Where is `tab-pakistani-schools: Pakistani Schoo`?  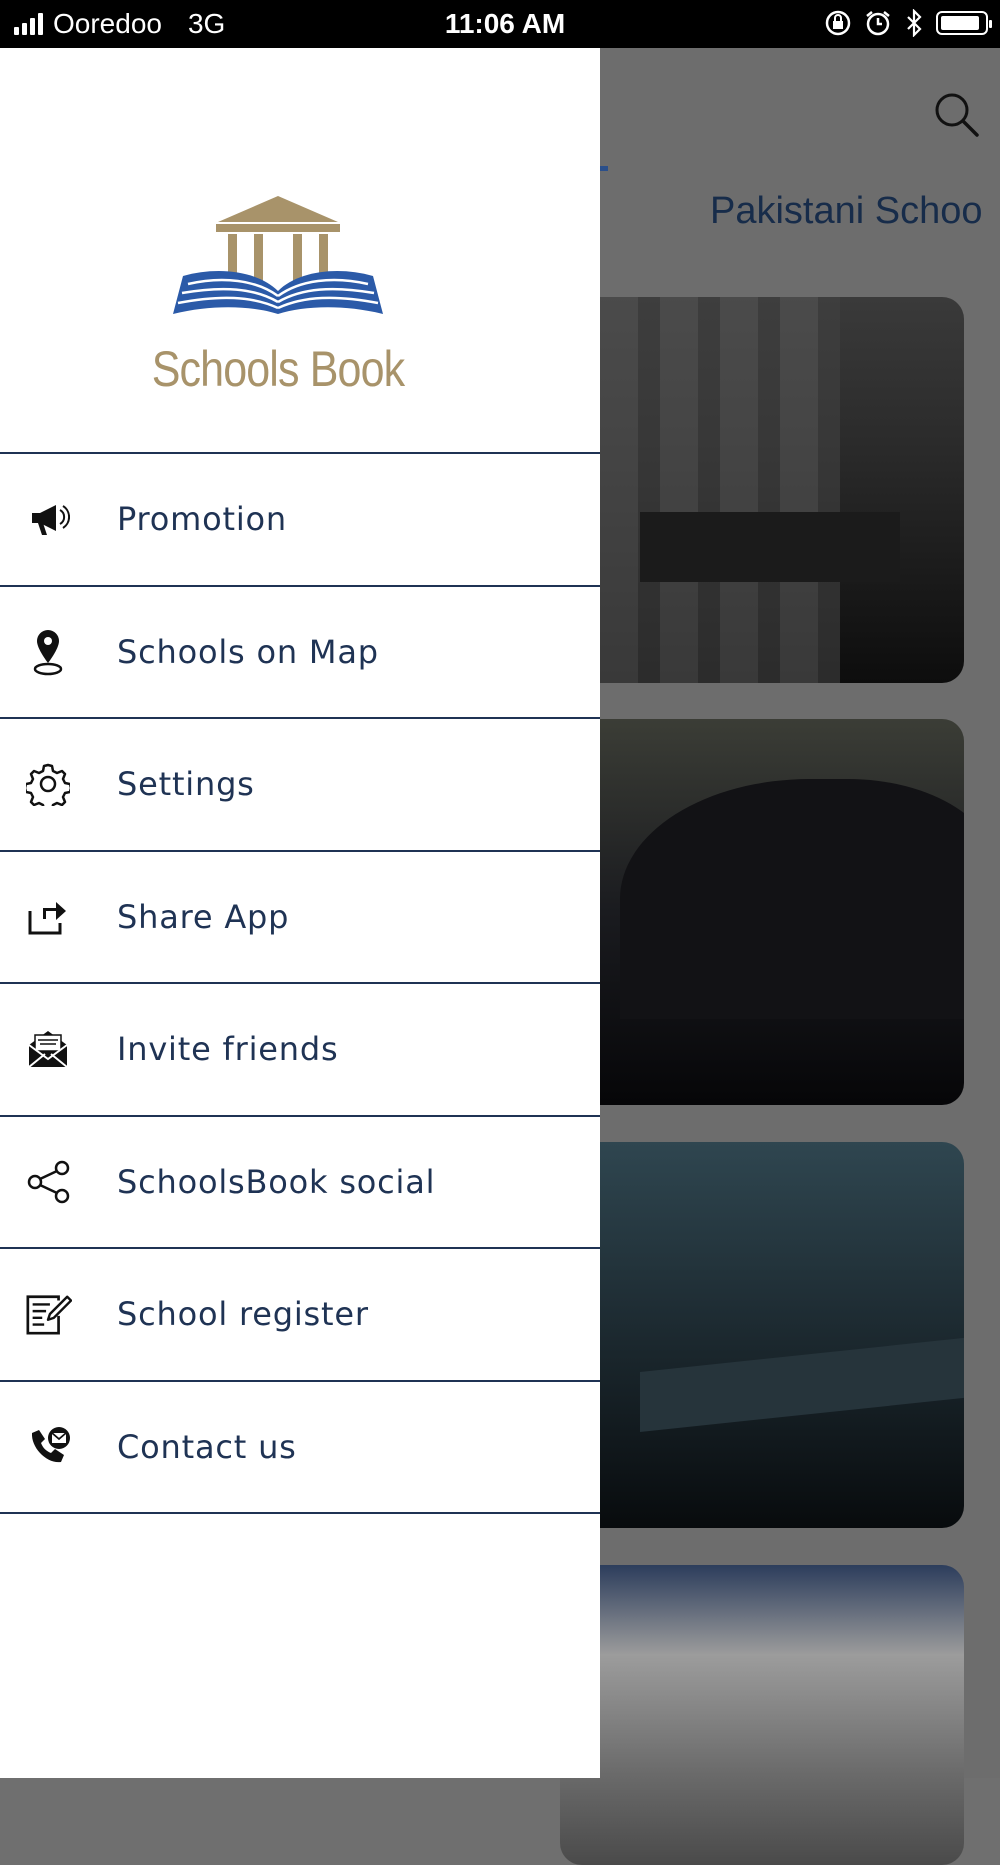
tab-pakistani-schools: Pakistani Schoo is located at coordinates (846, 211).